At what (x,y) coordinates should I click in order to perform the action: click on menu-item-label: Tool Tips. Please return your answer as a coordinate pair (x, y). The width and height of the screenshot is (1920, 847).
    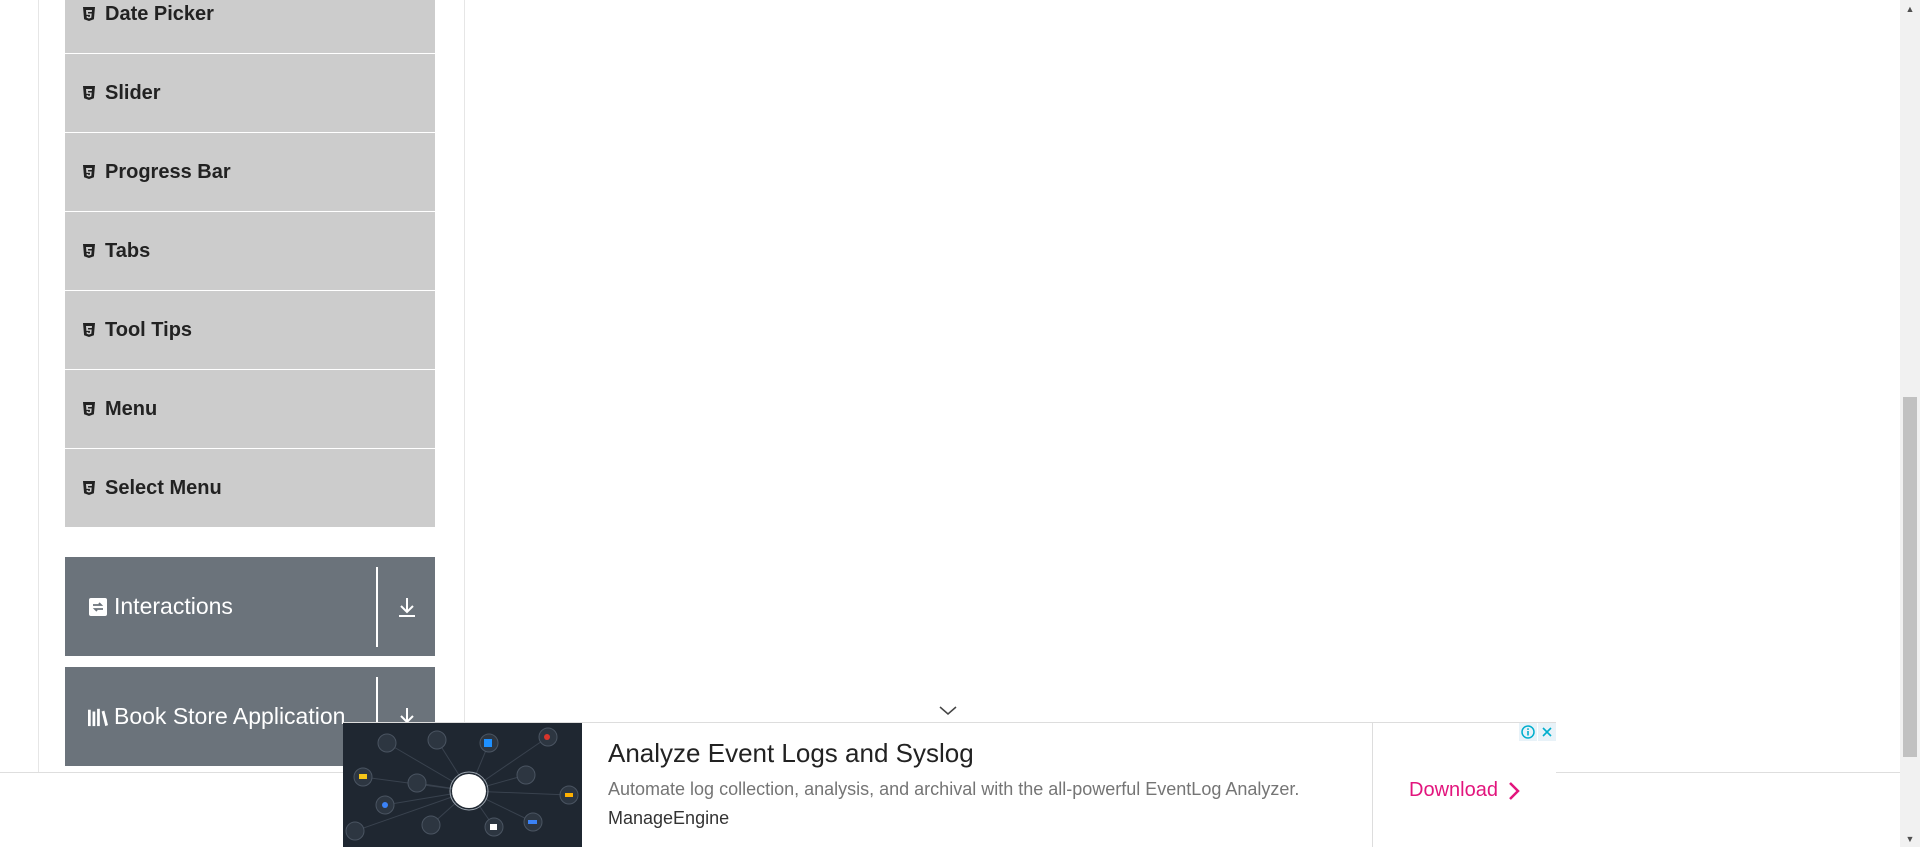
    Looking at the image, I should click on (149, 329).